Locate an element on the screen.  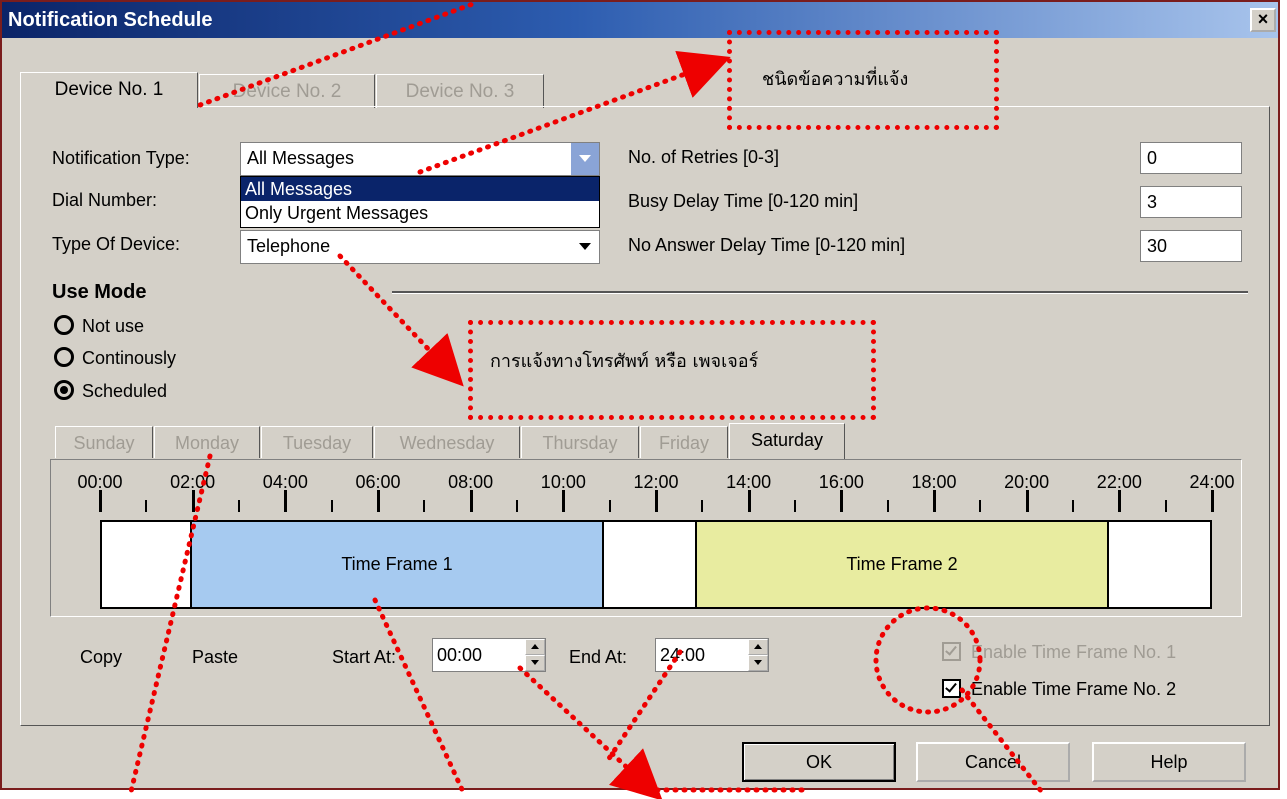
type-of-device-label: Type Of Device: is located at coordinates (116, 244).